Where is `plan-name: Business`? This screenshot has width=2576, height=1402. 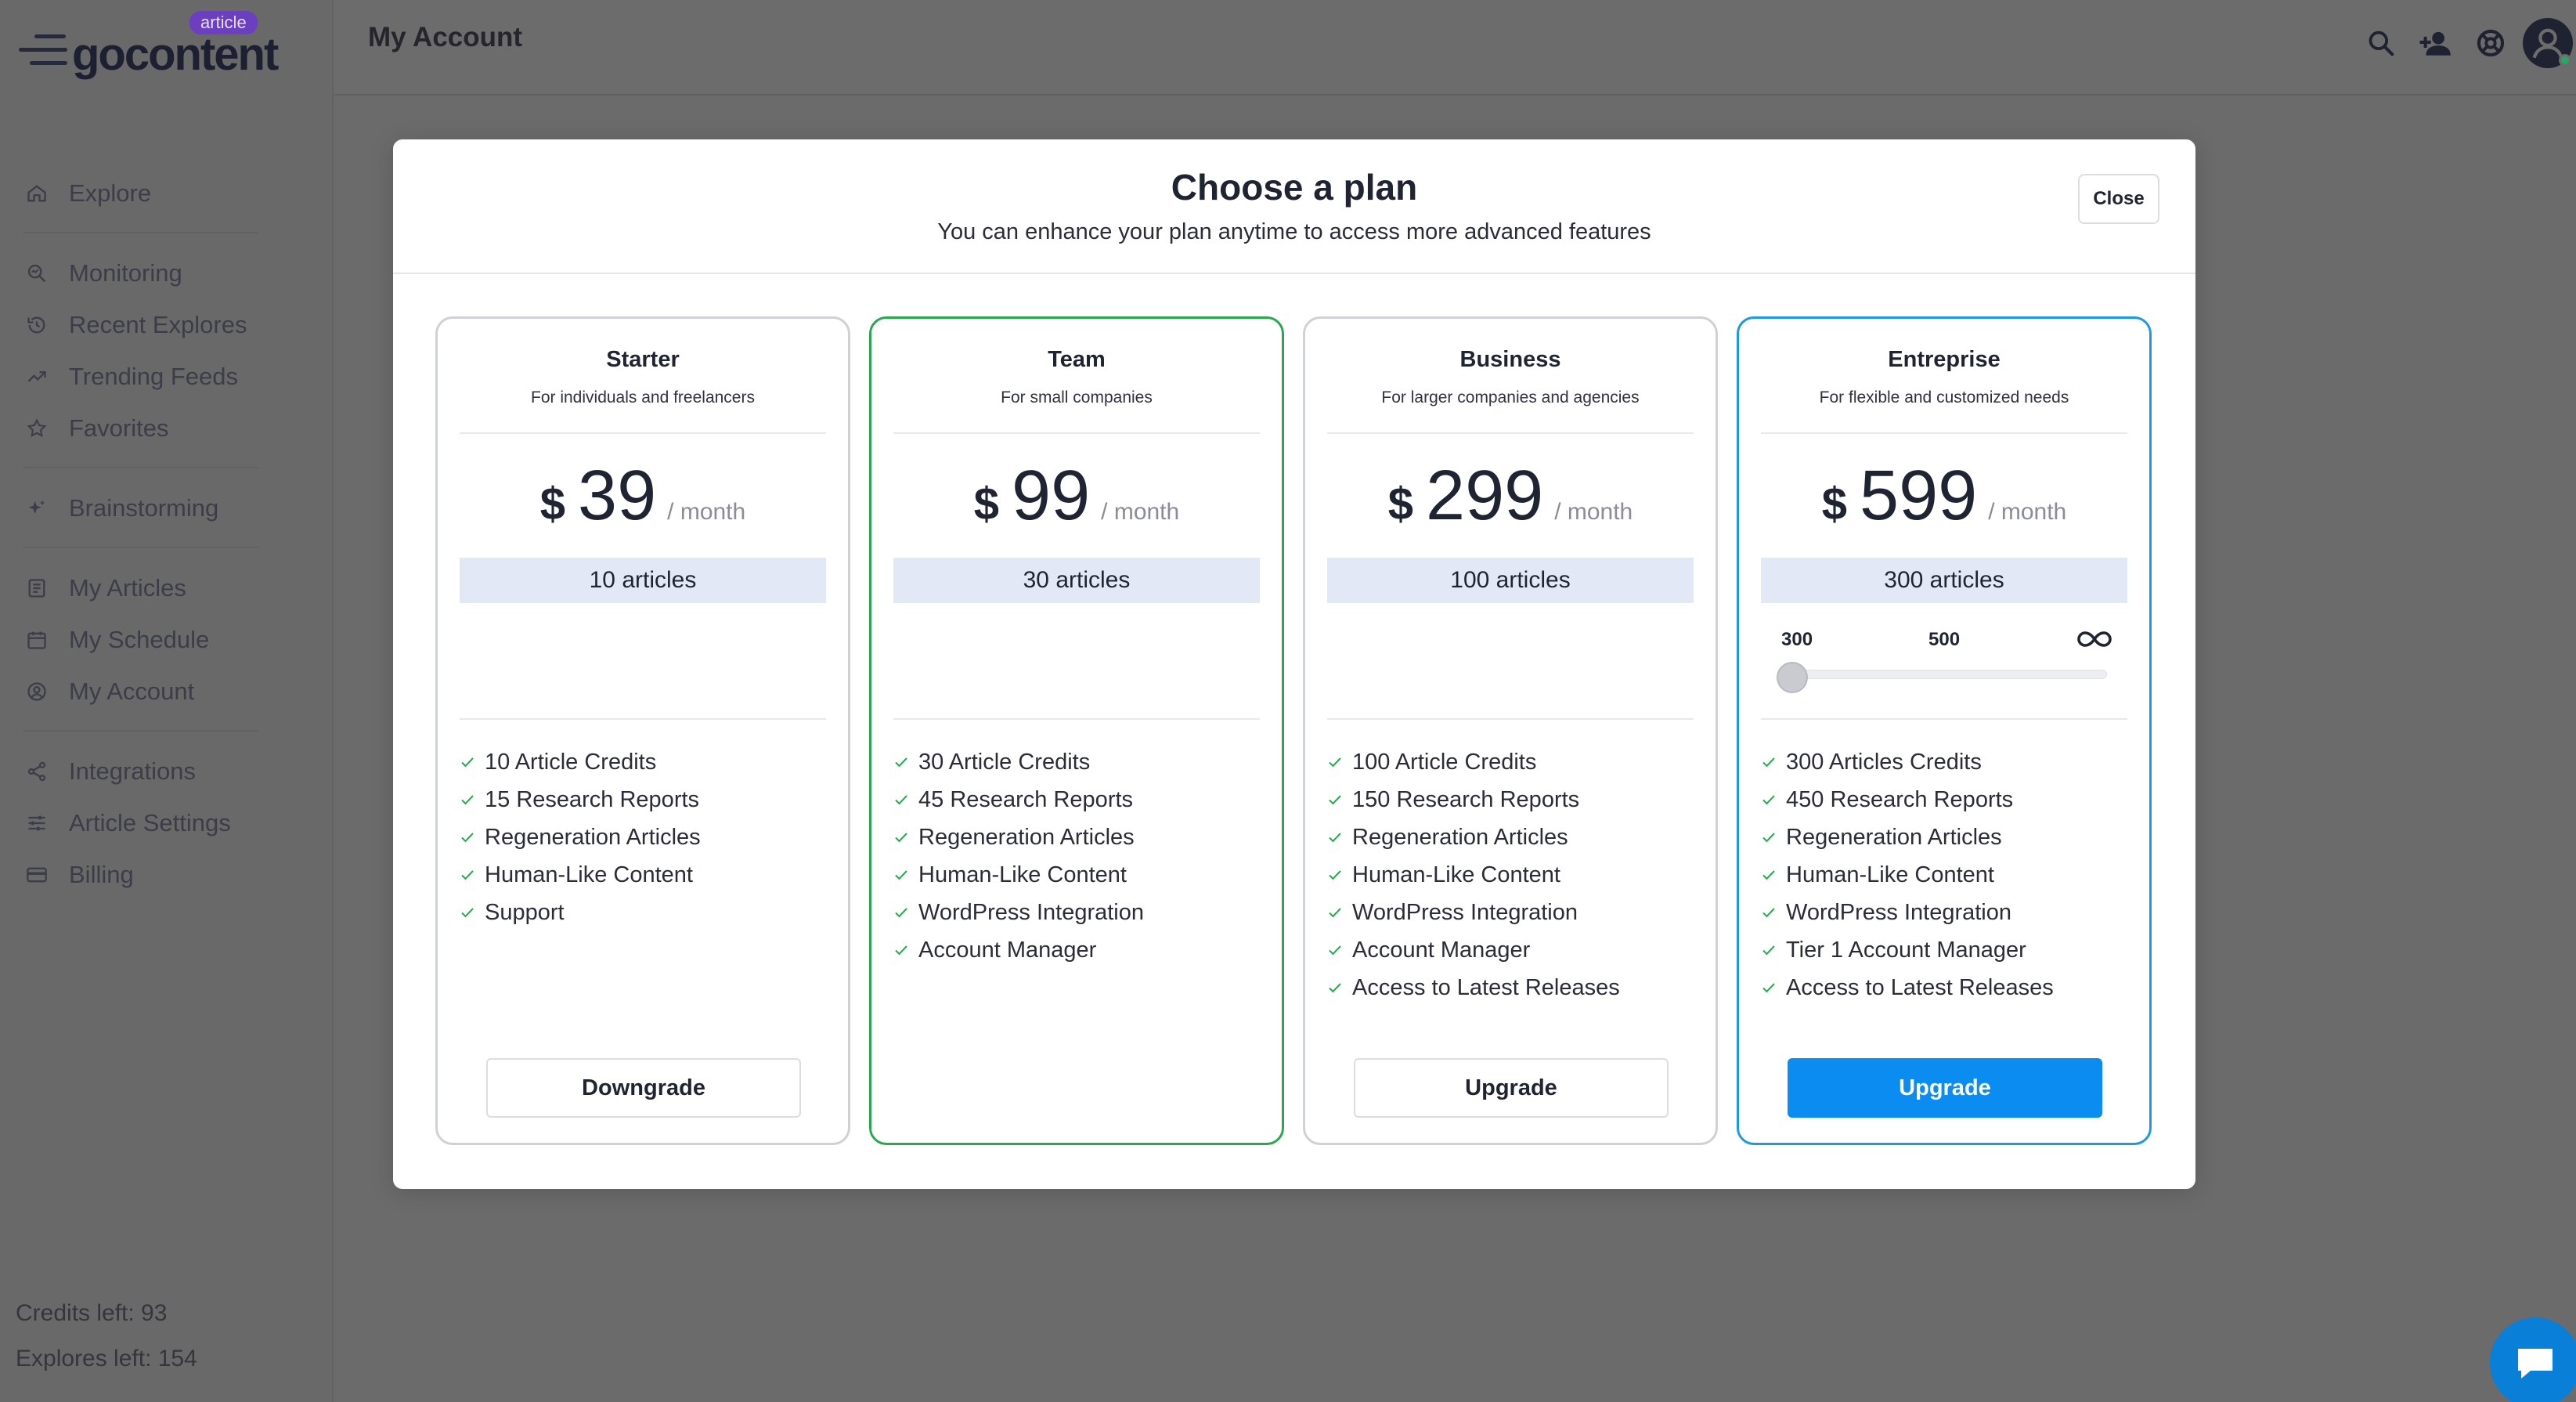
plan-name: Business is located at coordinates (1510, 359).